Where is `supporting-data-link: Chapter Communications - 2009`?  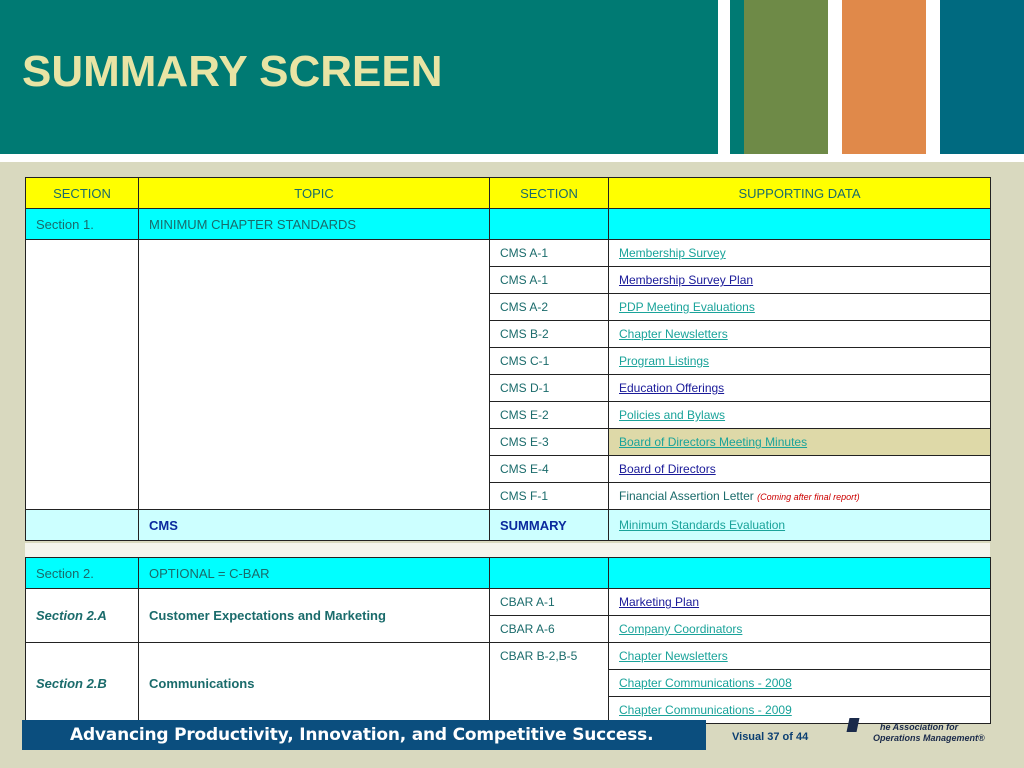
supporting-data-link: Chapter Communications - 2009 is located at coordinates (705, 710).